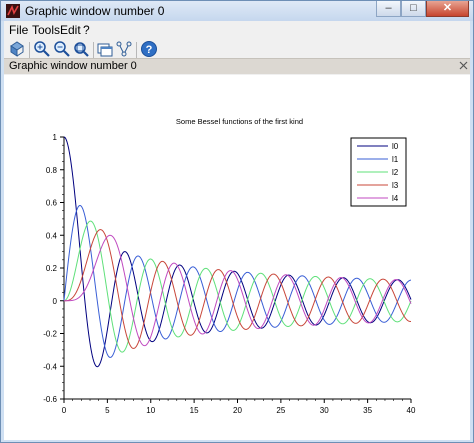 The width and height of the screenshot is (474, 443). I want to click on y-tick-label: -0.2, so click(50, 334).